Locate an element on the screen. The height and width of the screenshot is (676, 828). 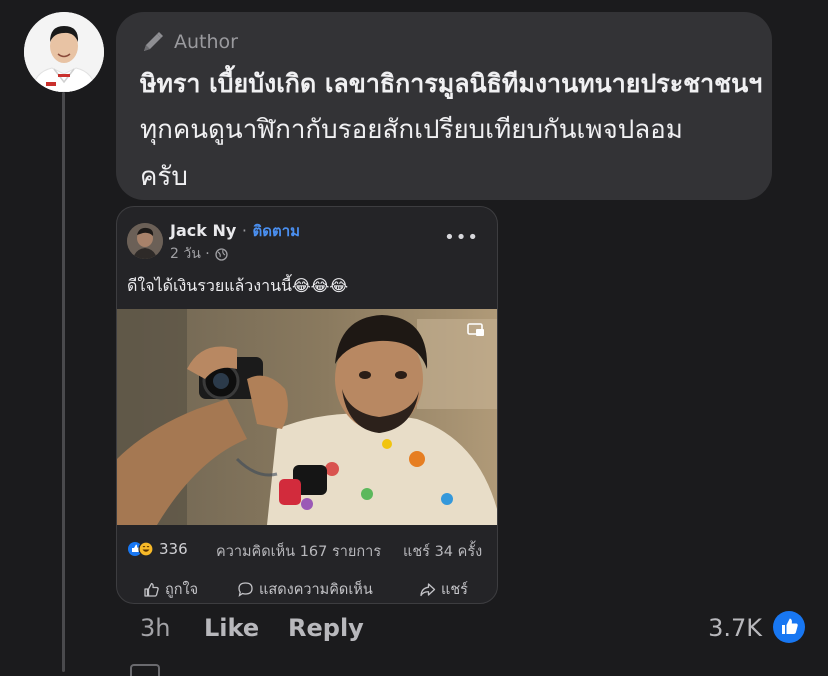
post-meta: 2 วัน · is located at coordinates (199, 254).